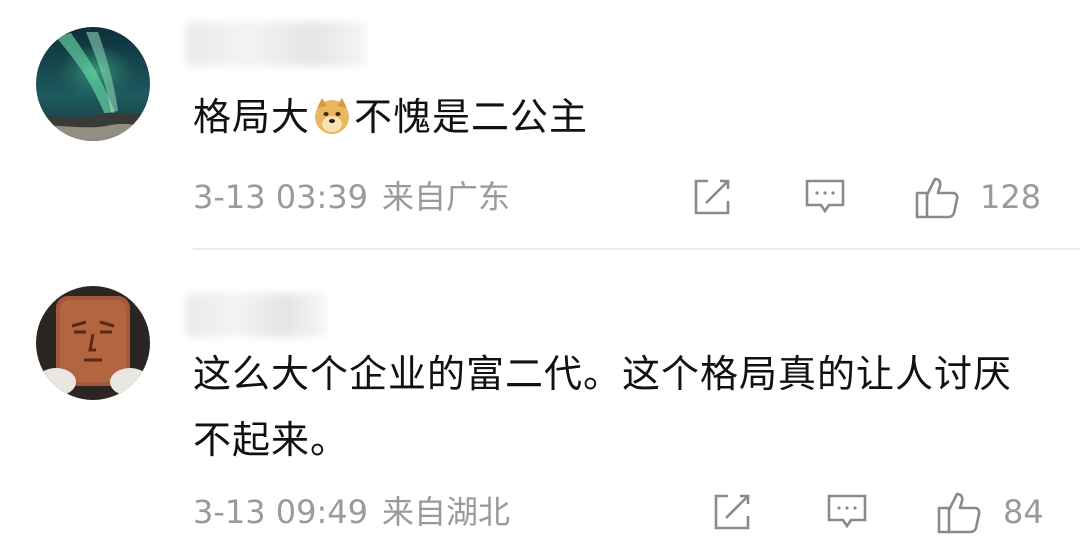  I want to click on comment-meta: 3-13 03:39 来自广东, so click(351, 197).